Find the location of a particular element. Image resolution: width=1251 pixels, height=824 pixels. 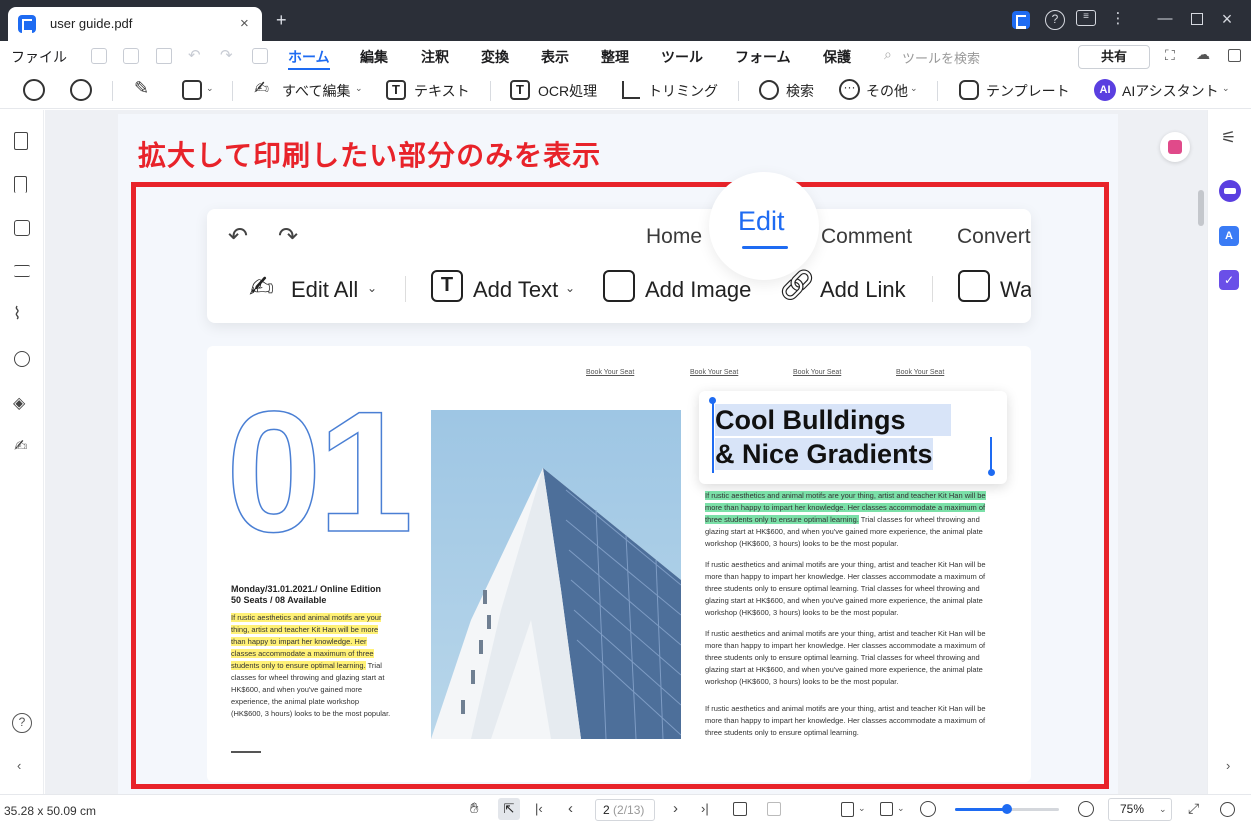

attachment-icon: ⌇ is located at coordinates (17, 314).